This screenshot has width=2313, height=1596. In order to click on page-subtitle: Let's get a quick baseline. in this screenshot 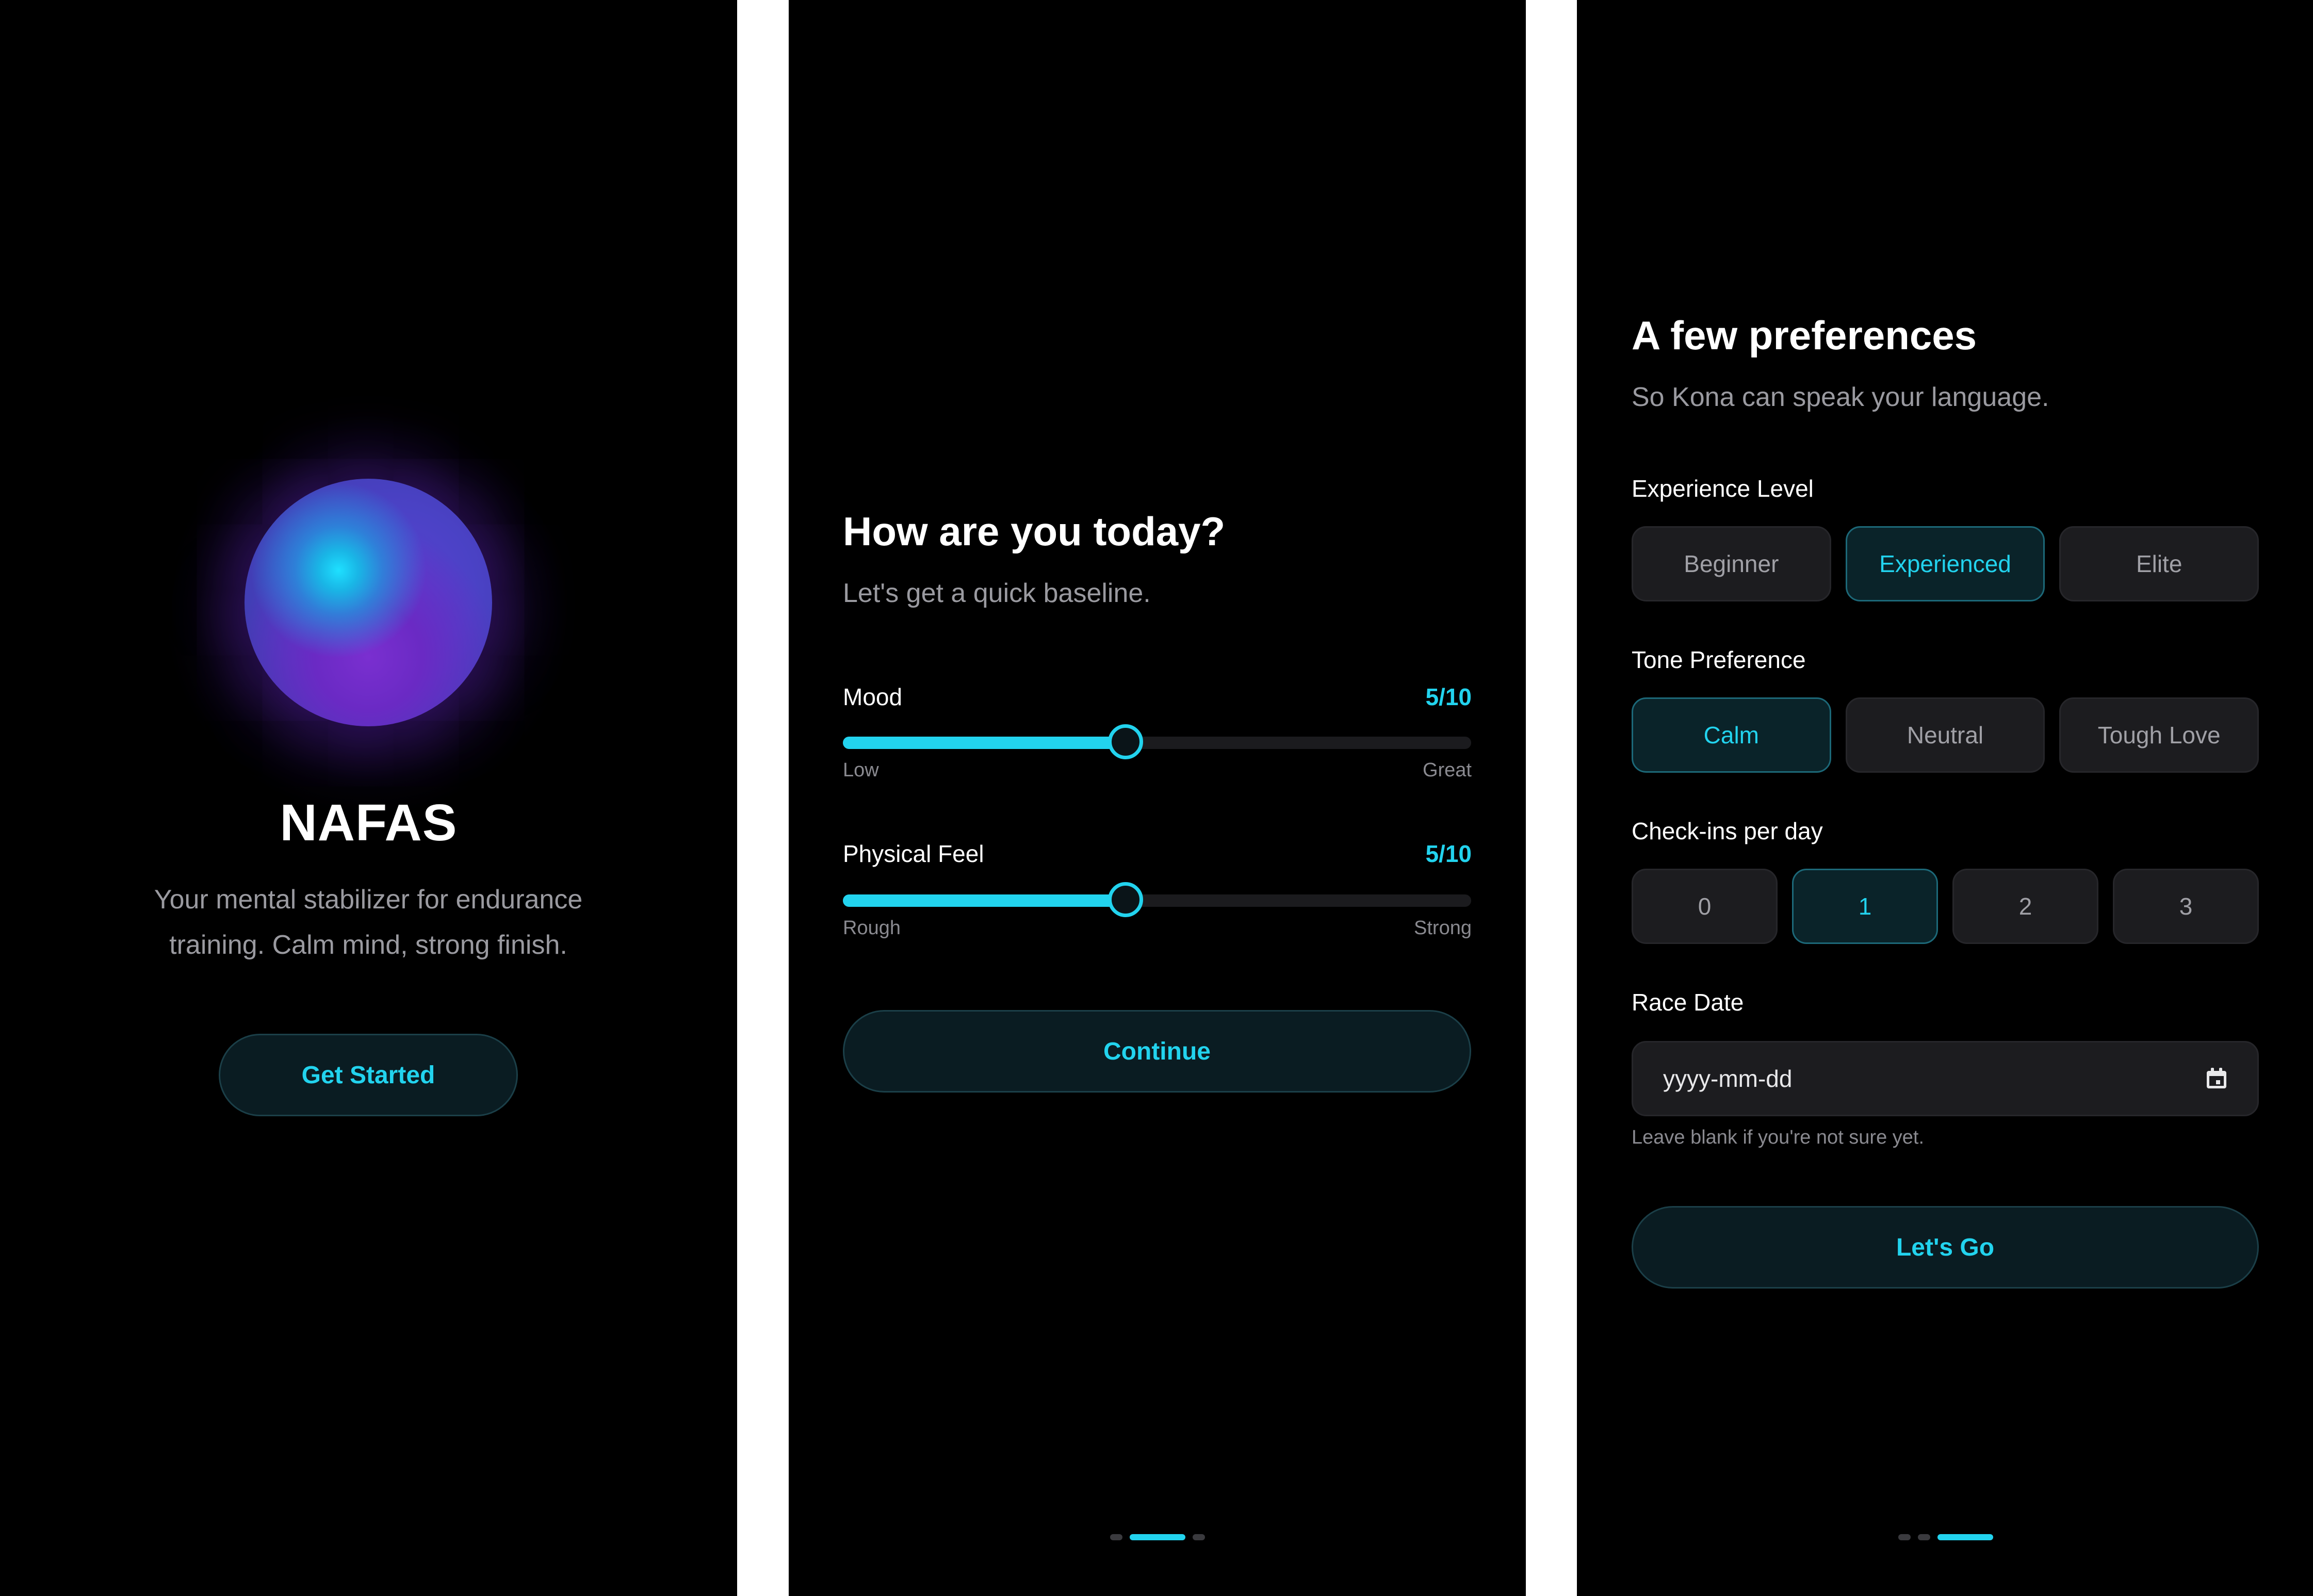, I will do `click(997, 593)`.